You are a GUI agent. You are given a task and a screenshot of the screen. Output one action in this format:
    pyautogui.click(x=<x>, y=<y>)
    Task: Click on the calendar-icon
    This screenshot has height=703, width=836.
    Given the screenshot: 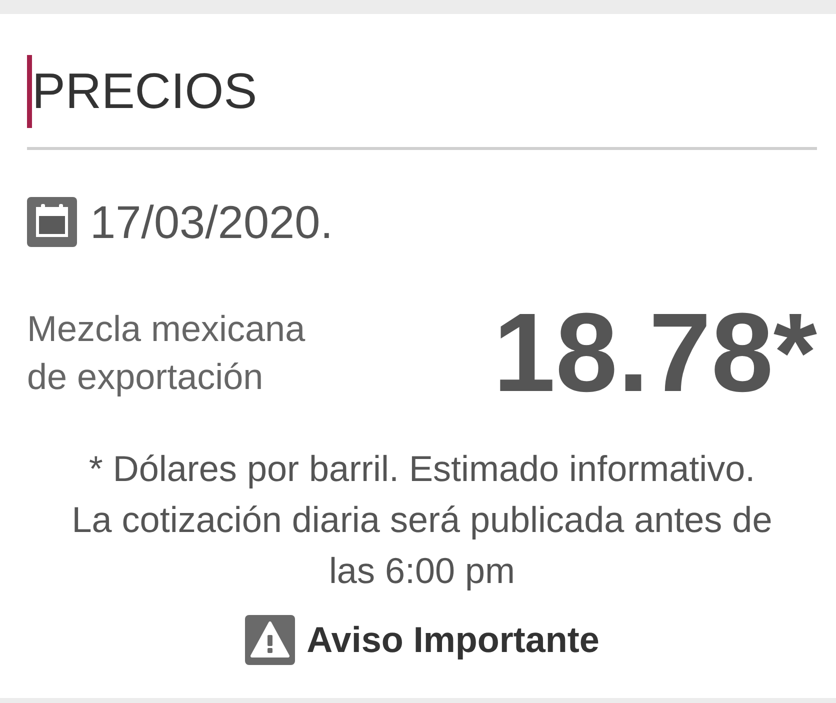 What is the action you would take?
    pyautogui.click(x=52, y=222)
    